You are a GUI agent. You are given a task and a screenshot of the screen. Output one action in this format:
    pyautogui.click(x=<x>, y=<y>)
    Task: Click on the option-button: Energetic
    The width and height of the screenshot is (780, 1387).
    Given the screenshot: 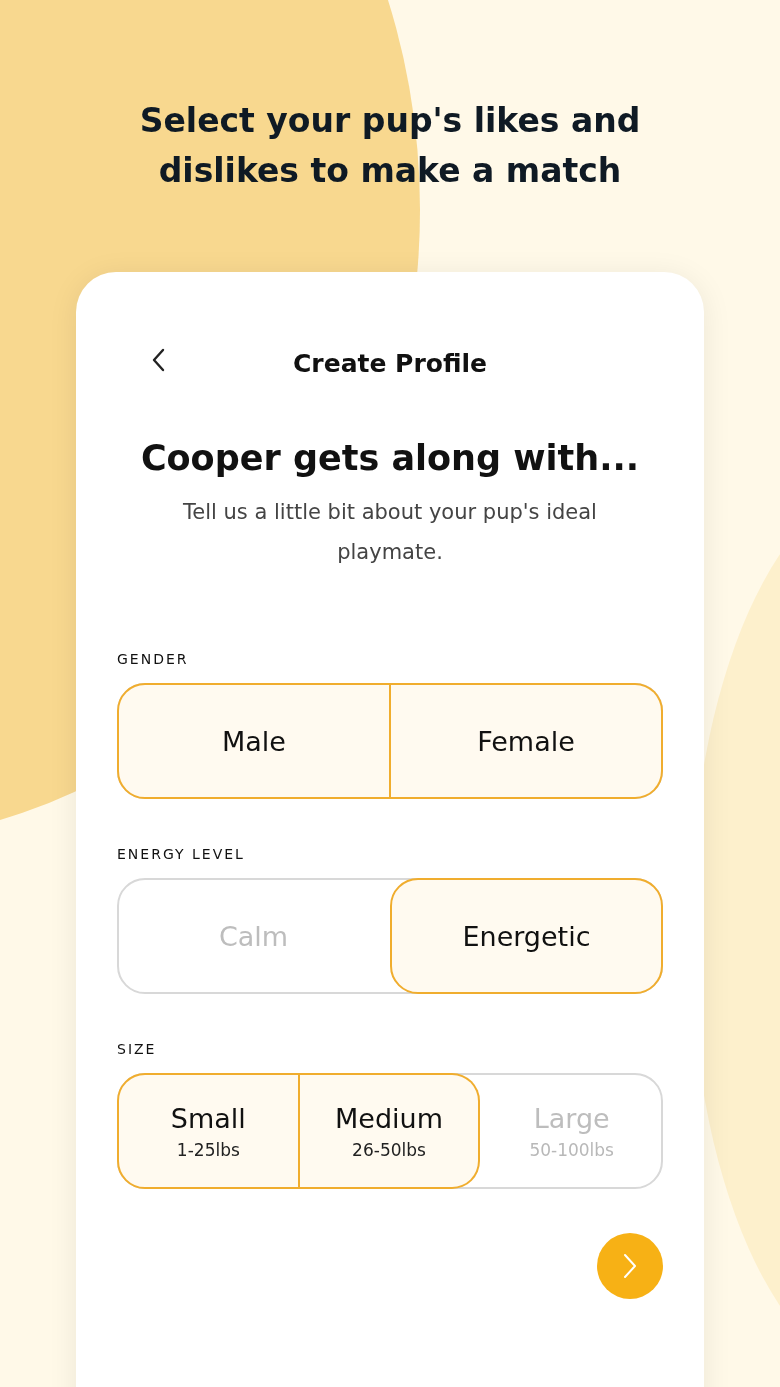 What is the action you would take?
    pyautogui.click(x=526, y=936)
    